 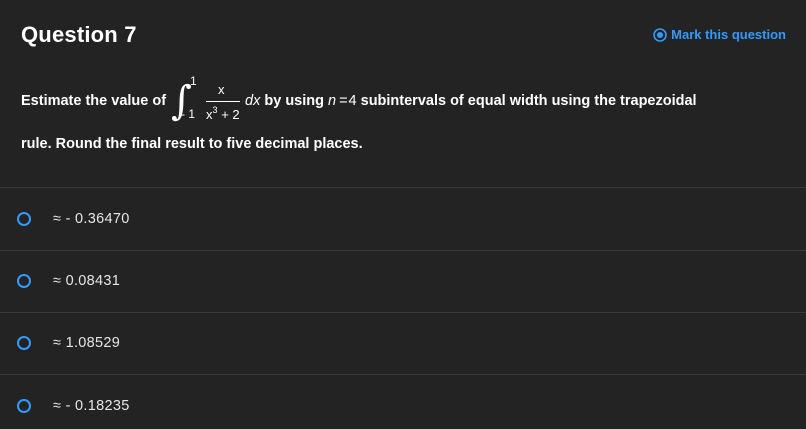 I want to click on fraction-denominator: x3 + 2, so click(x=223, y=113).